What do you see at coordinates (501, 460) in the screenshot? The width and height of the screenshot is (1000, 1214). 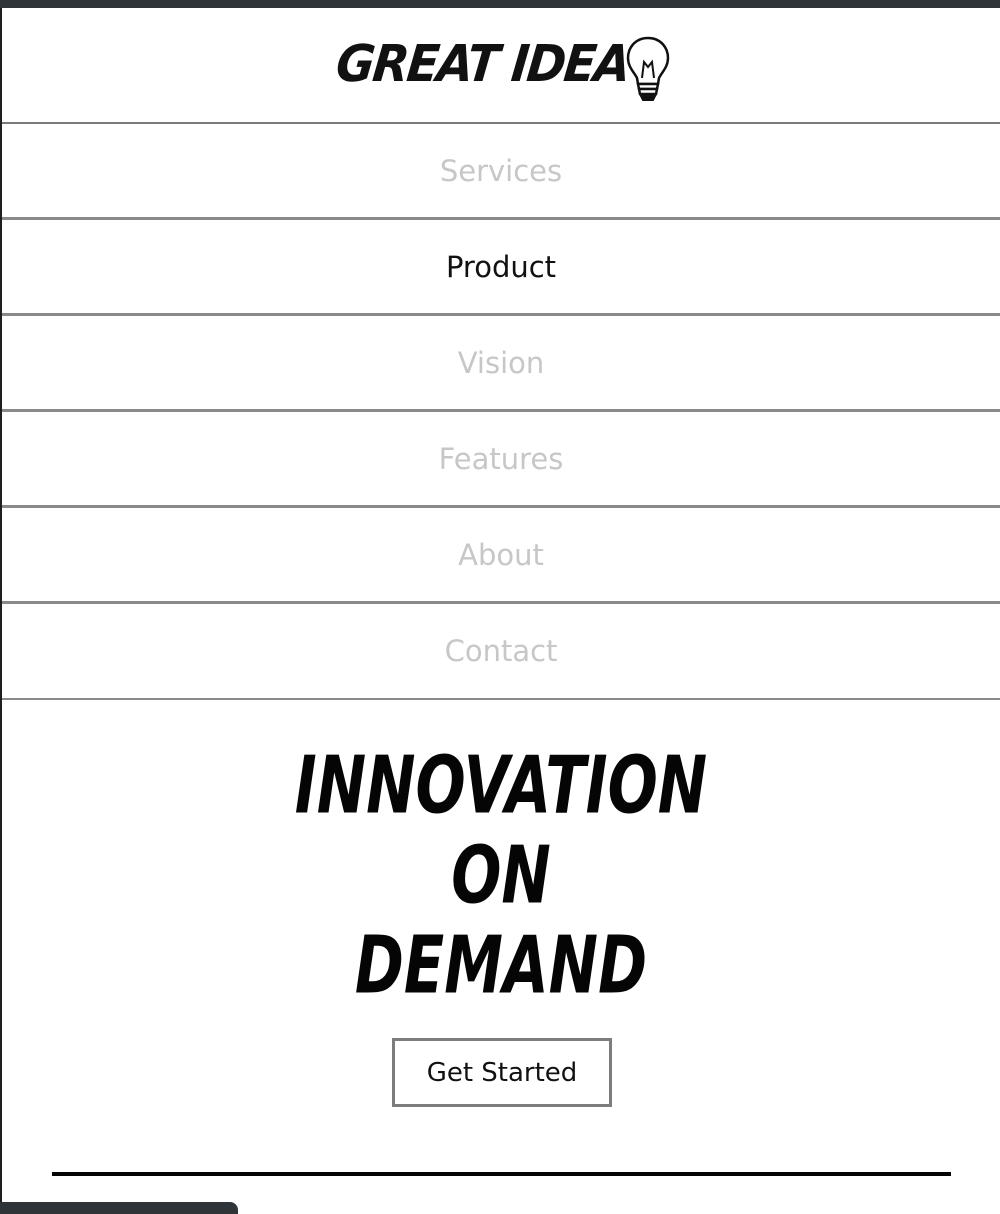 I see `nav-item-features: Features` at bounding box center [501, 460].